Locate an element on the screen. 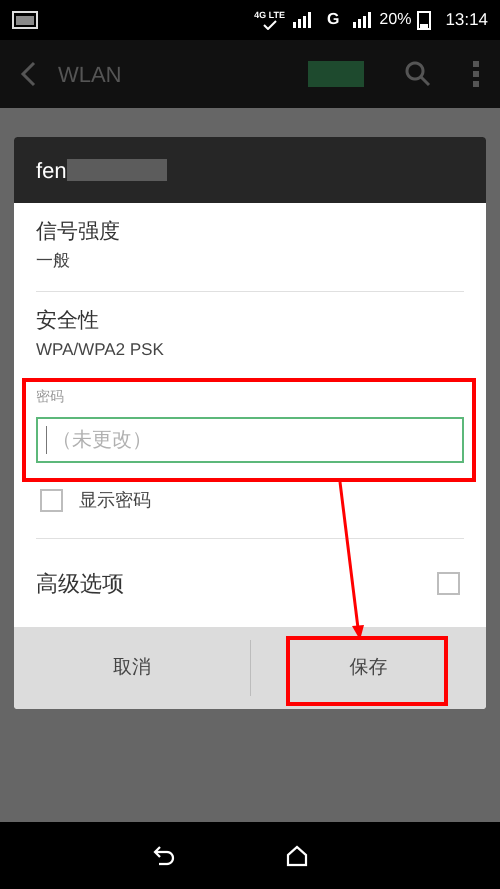 The height and width of the screenshot is (889, 500). advanced-options-label: 高级选项 is located at coordinates (80, 584).